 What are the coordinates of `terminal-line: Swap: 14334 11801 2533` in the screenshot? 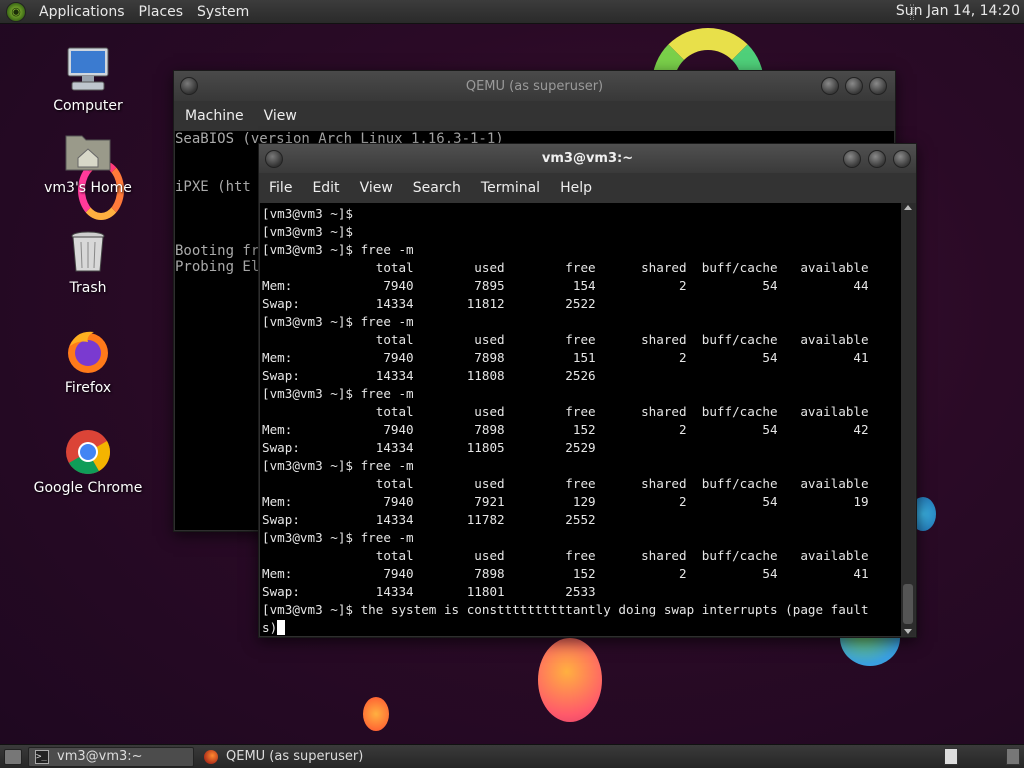 It's located at (429, 591).